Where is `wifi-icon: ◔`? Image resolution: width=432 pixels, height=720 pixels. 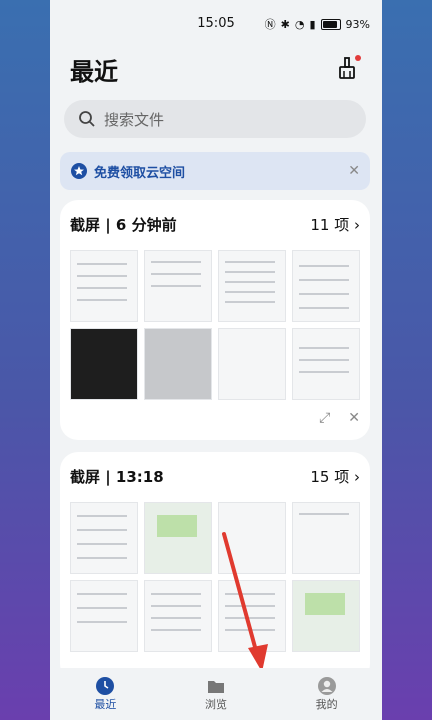 wifi-icon: ◔ is located at coordinates (299, 24).